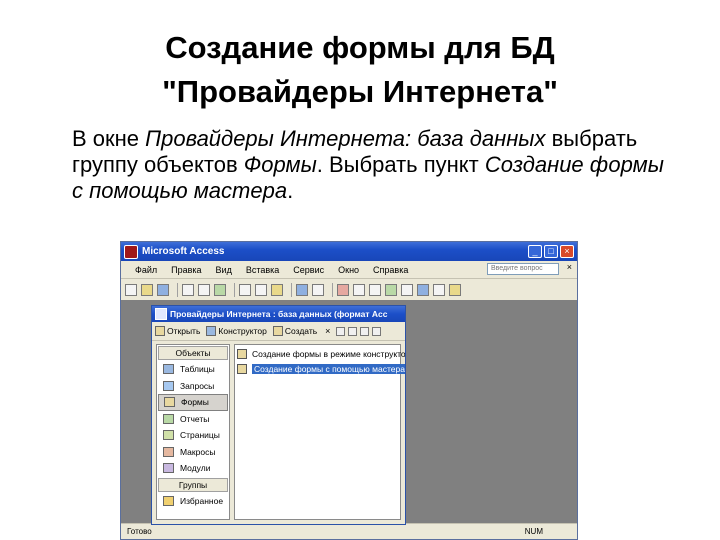 The image size is (720, 540). I want to click on menu-item: Правка, so click(186, 270).